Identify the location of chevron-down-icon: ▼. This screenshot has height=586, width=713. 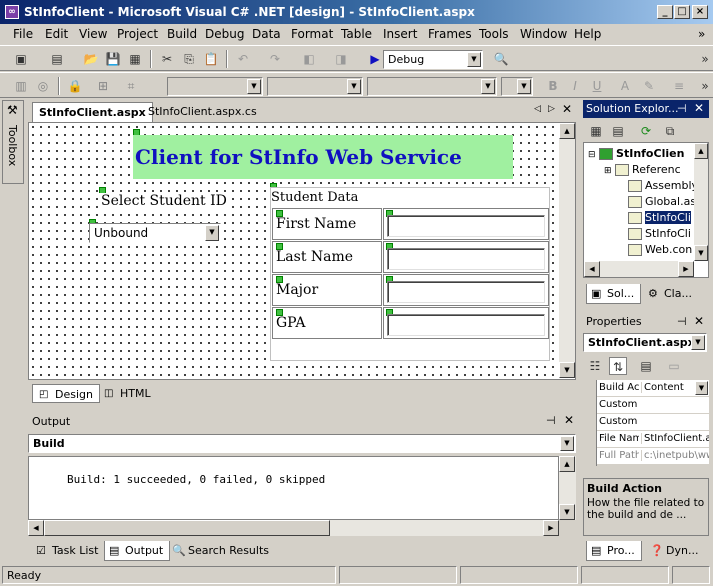
(701, 388).